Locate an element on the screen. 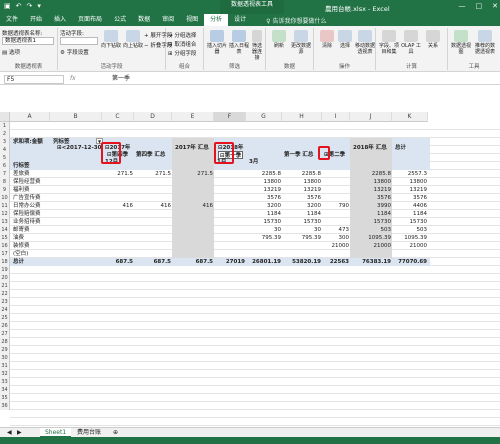 The width and height of the screenshot is (500, 444). row-header: 9 is located at coordinates (5, 190).